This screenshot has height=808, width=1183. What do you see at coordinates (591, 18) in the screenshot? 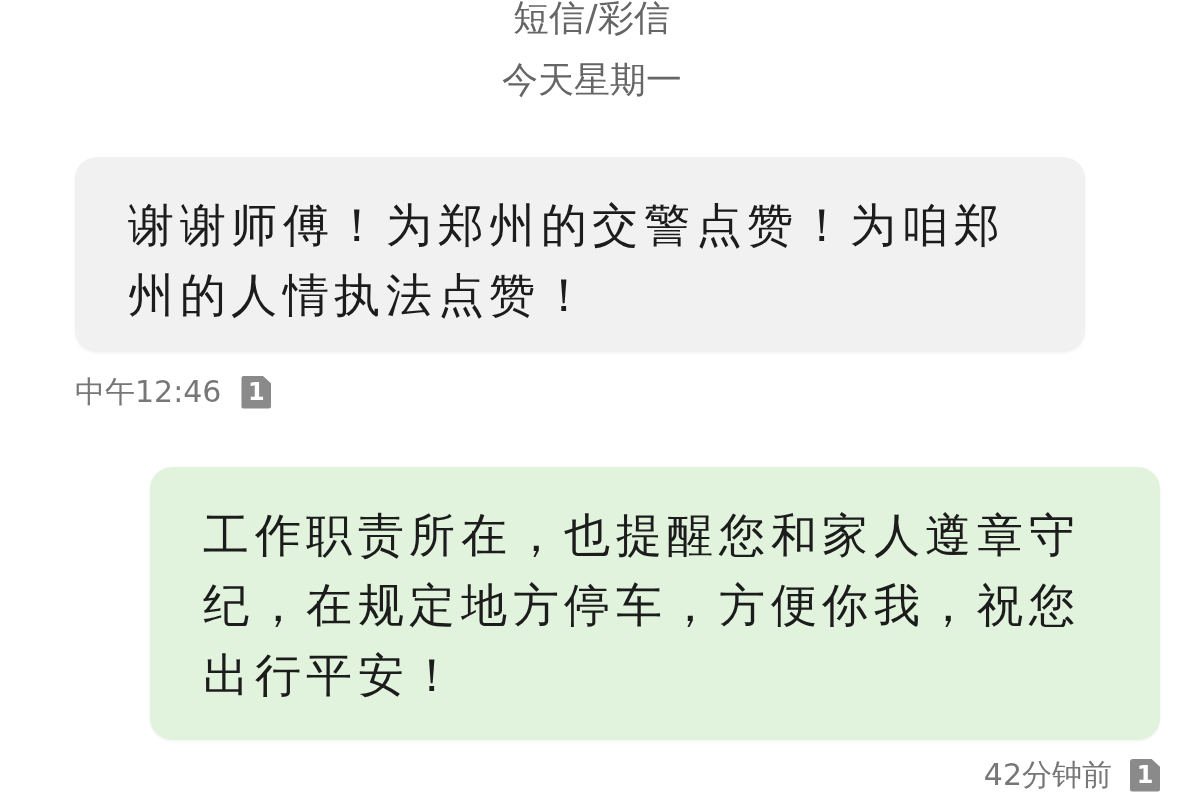
I see `conversation-title: 短信/彩信` at bounding box center [591, 18].